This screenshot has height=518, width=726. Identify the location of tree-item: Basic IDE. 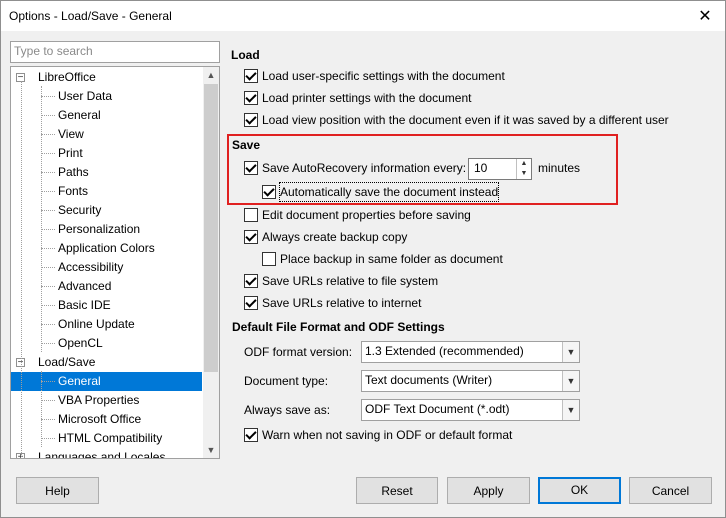
(106, 305).